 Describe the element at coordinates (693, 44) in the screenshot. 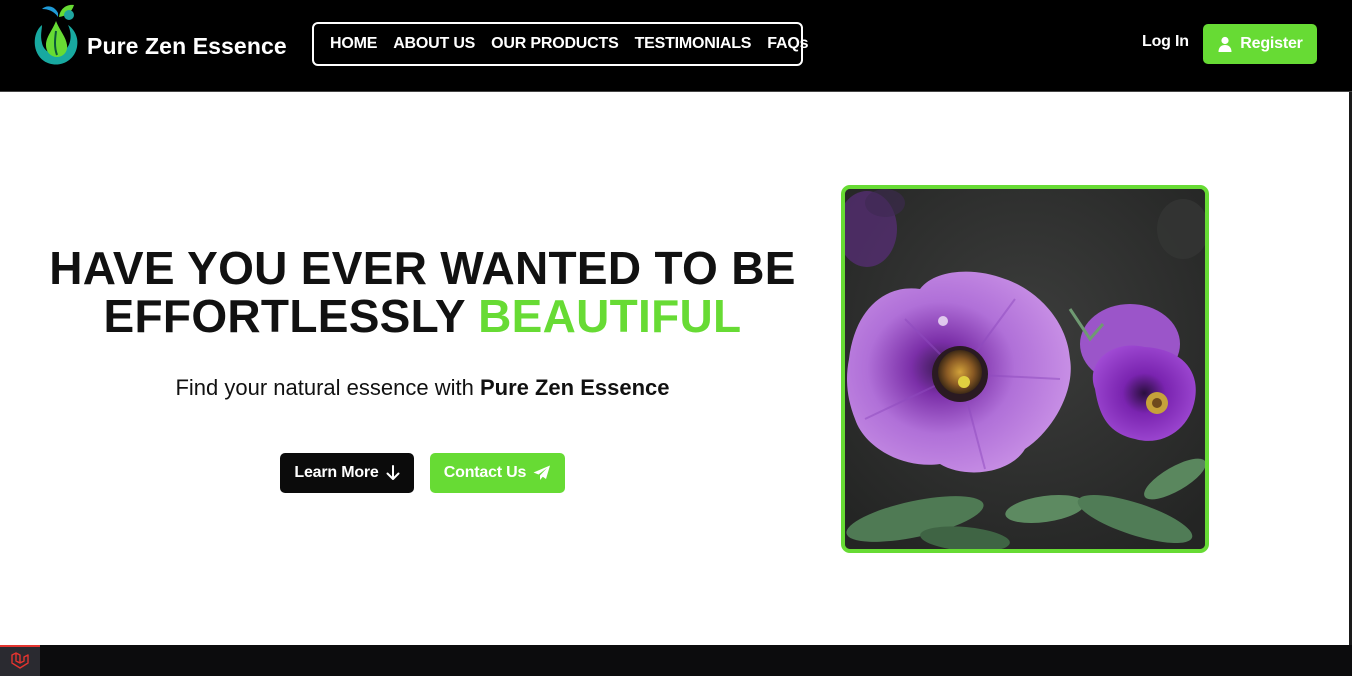

I see `nav-testimonials: TESTIMONIALS` at that location.